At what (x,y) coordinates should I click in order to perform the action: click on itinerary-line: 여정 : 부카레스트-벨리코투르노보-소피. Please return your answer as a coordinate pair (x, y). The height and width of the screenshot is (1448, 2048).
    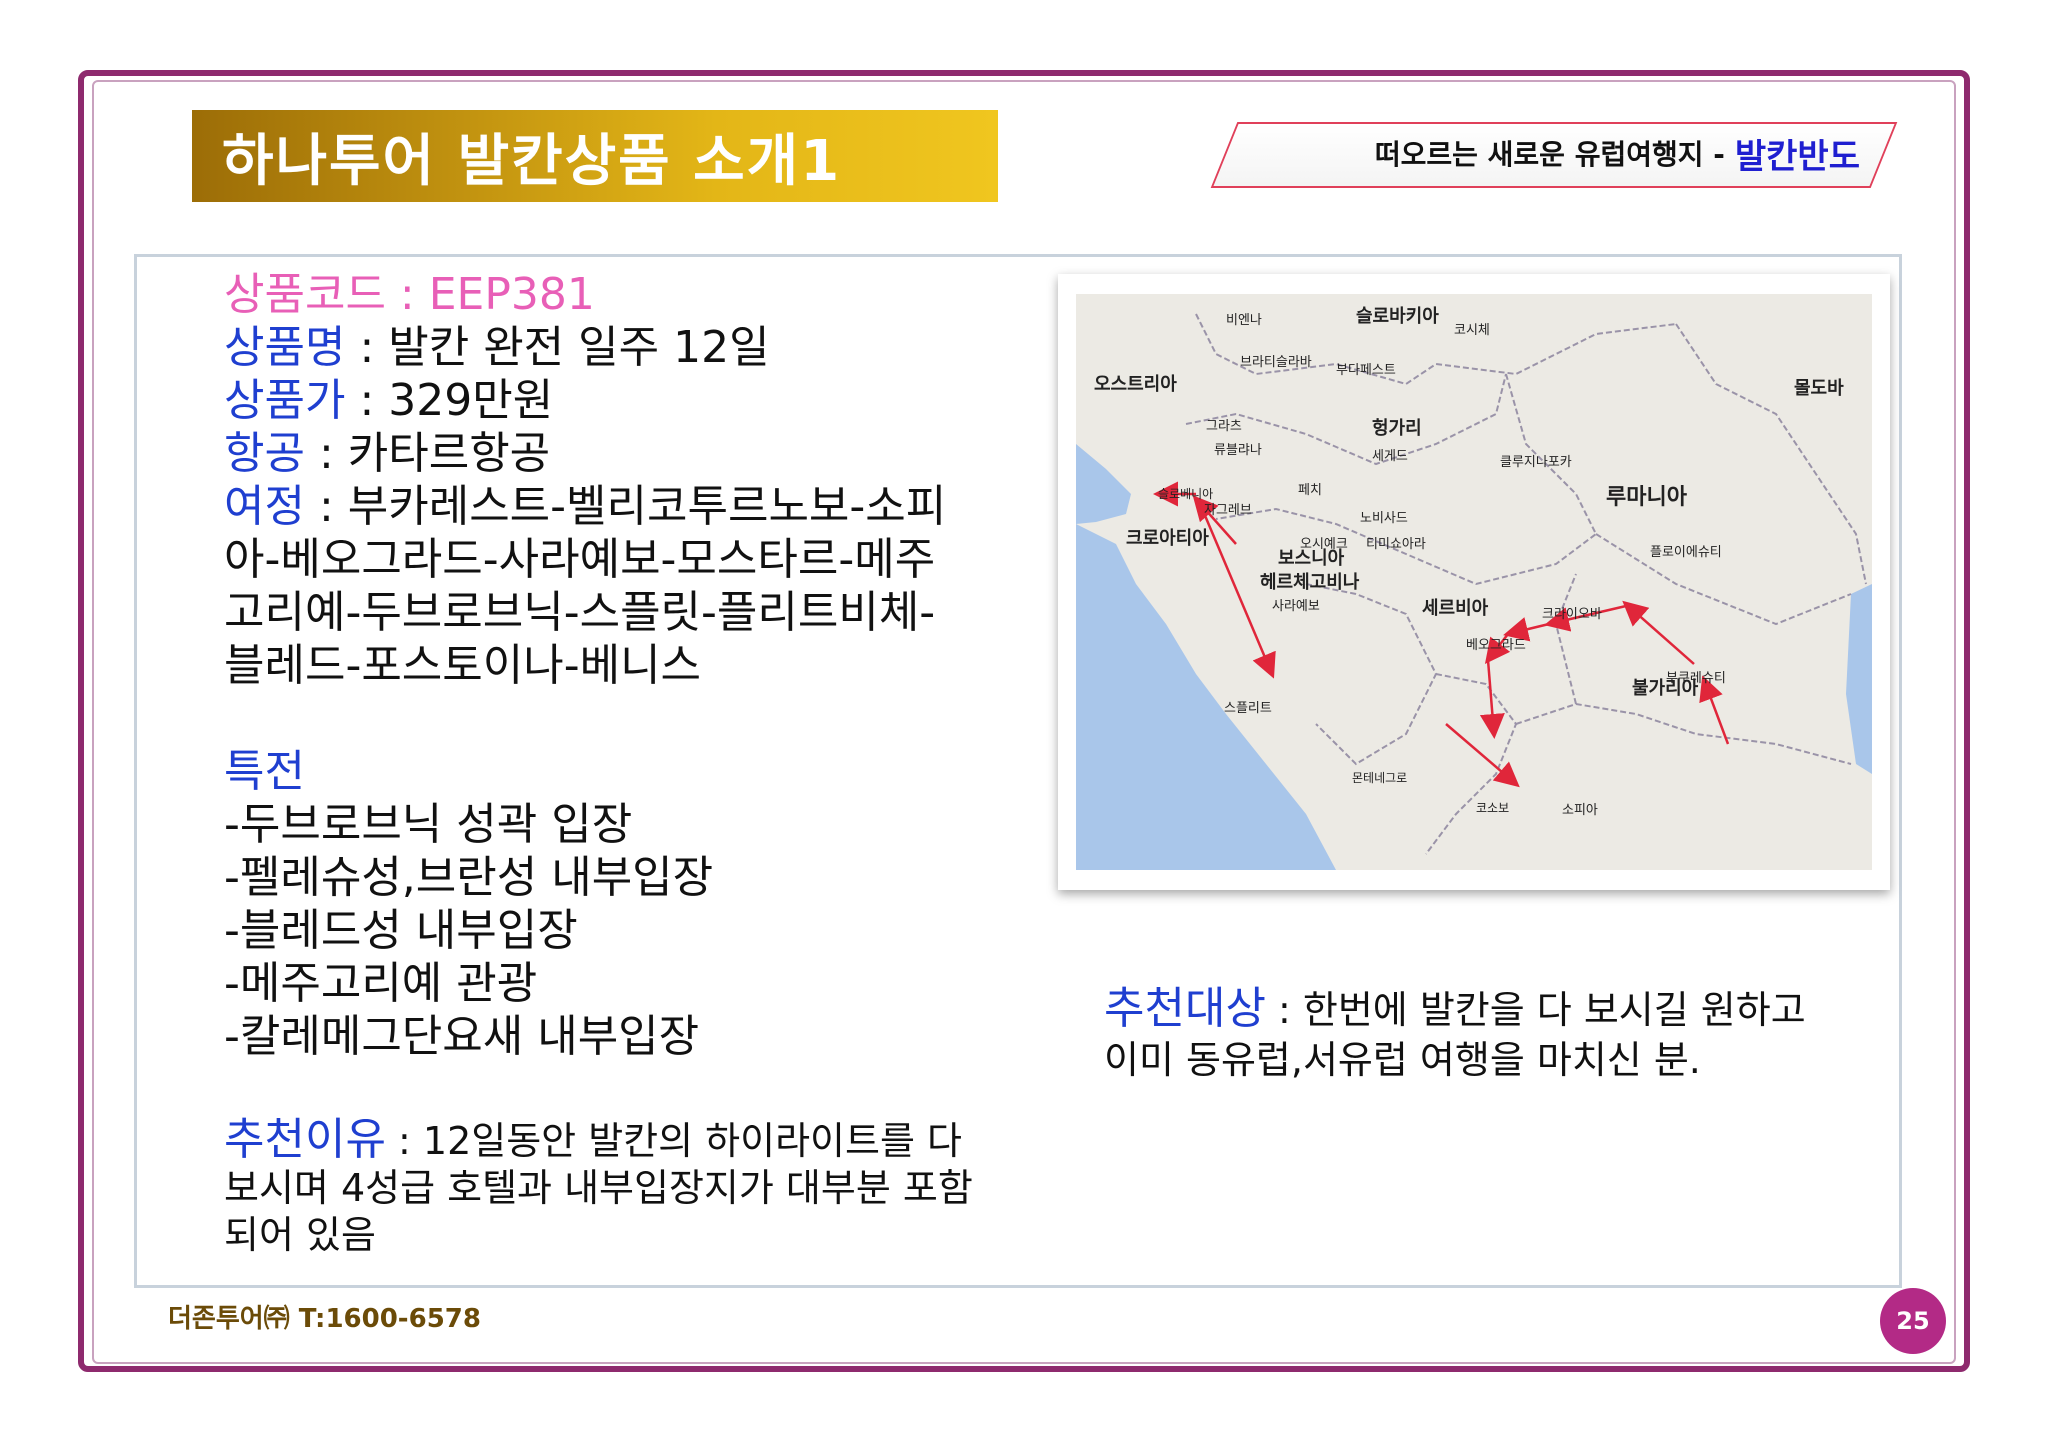
    Looking at the image, I should click on (585, 506).